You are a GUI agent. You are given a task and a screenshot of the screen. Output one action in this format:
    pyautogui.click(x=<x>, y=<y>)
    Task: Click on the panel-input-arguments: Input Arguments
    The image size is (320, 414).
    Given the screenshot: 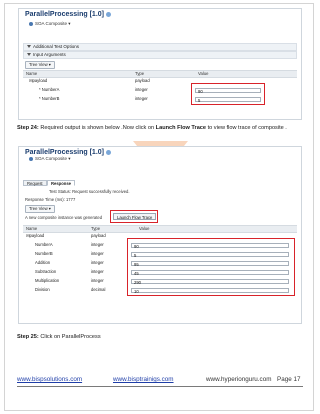 What is the action you would take?
    pyautogui.click(x=160, y=55)
    